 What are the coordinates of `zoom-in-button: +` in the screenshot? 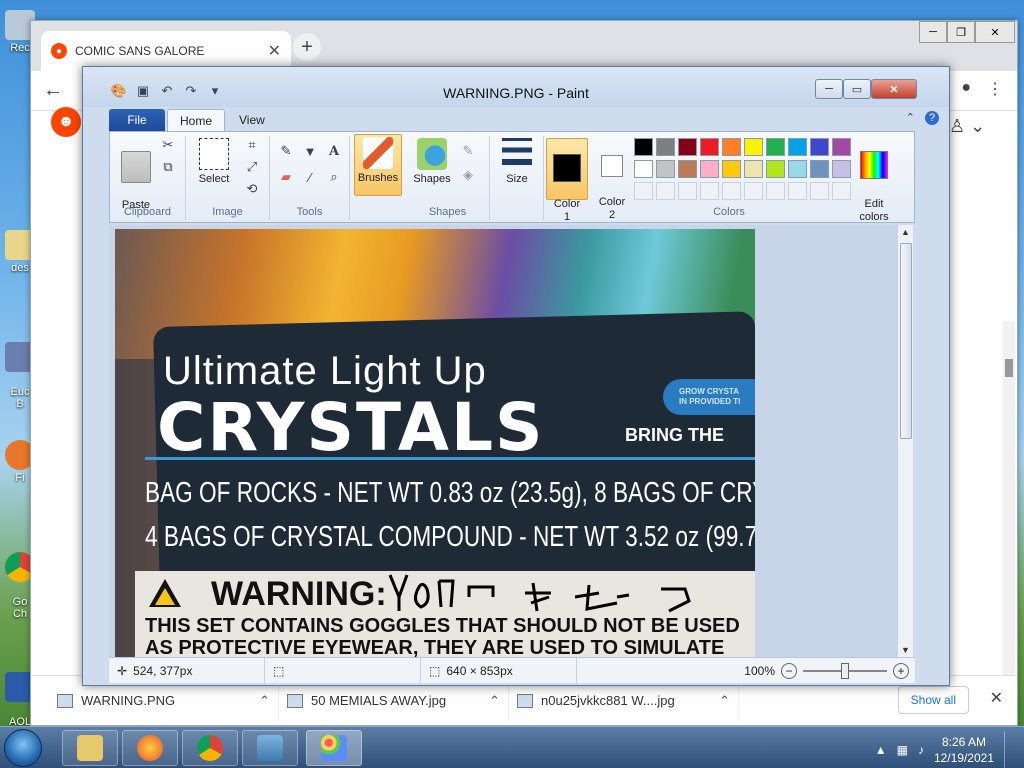 It's located at (901, 670).